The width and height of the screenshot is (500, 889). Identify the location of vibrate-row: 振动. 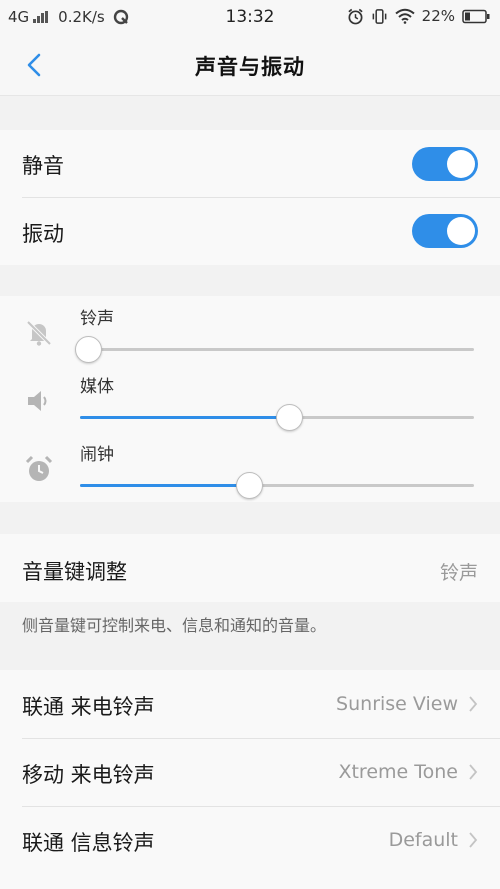
(250, 231).